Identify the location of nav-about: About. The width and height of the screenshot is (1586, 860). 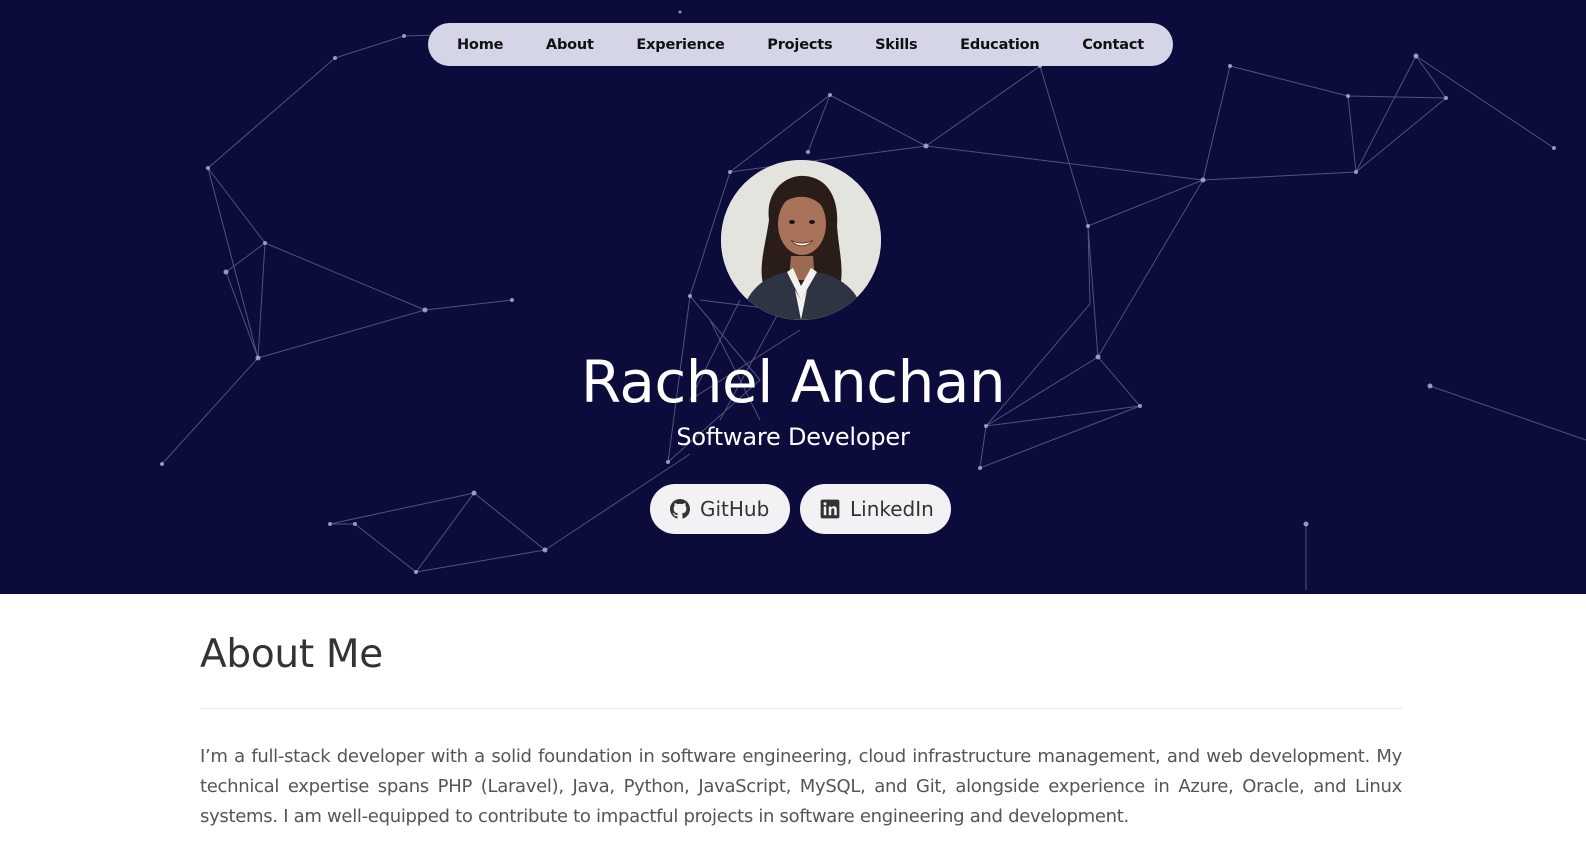
(570, 45).